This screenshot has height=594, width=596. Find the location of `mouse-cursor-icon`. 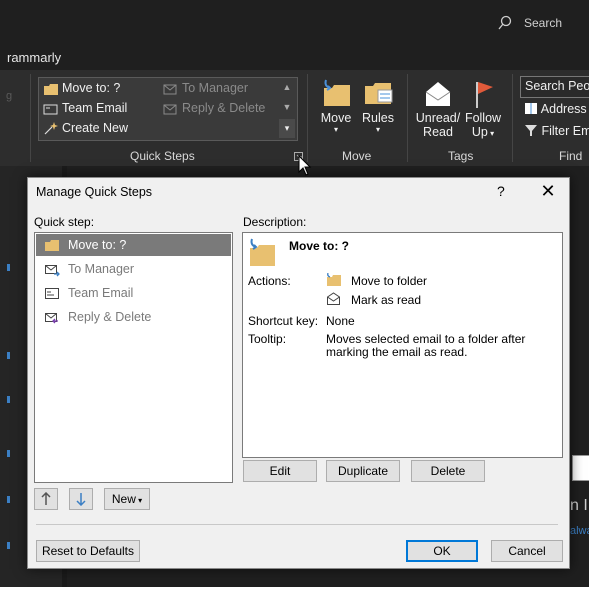

mouse-cursor-icon is located at coordinates (305, 165).